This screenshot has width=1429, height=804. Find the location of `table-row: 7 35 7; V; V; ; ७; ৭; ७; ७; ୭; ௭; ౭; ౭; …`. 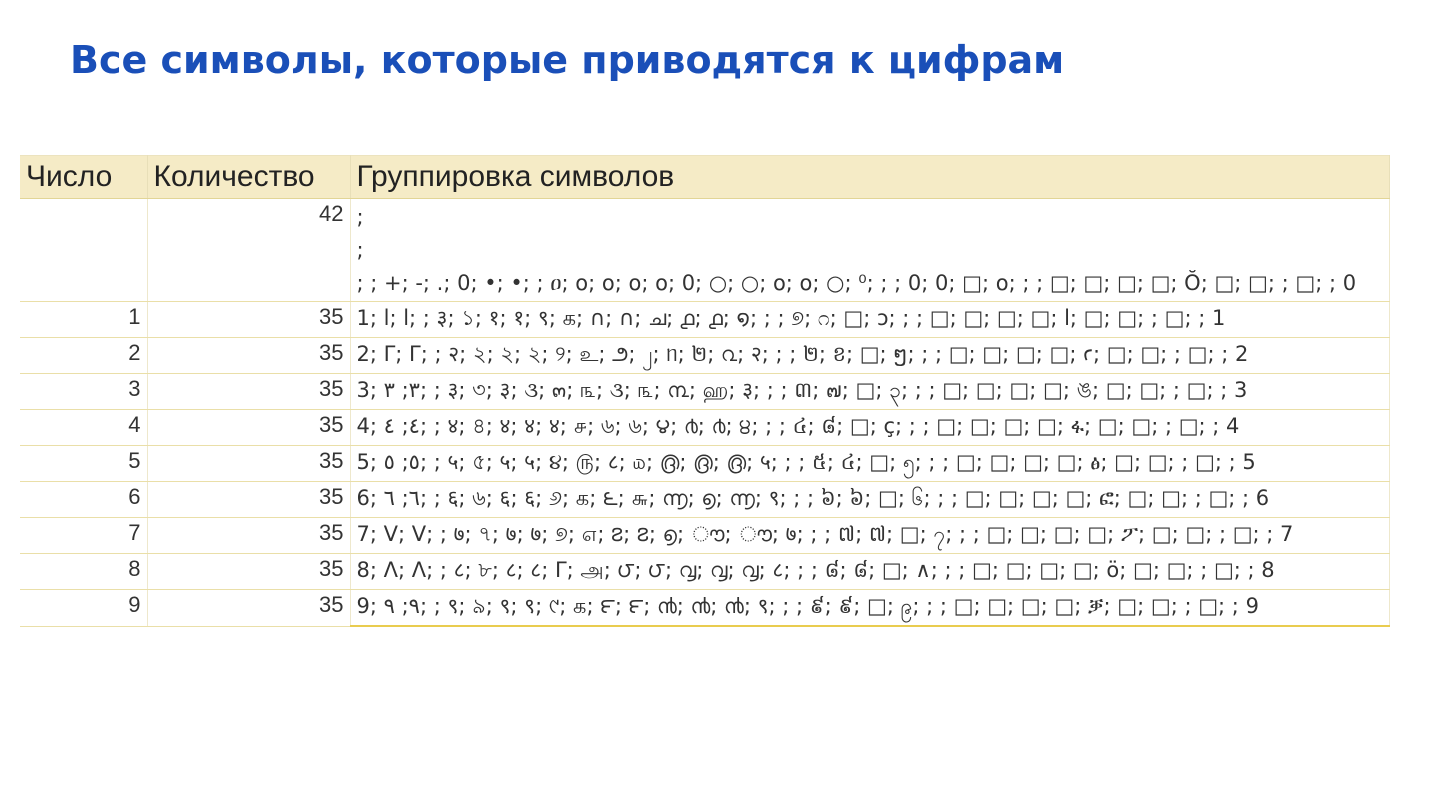

table-row: 7 35 7; V; V; ; ७; ৭; ७; ७; ୭; ௭; ౭; ౭; … is located at coordinates (705, 535).